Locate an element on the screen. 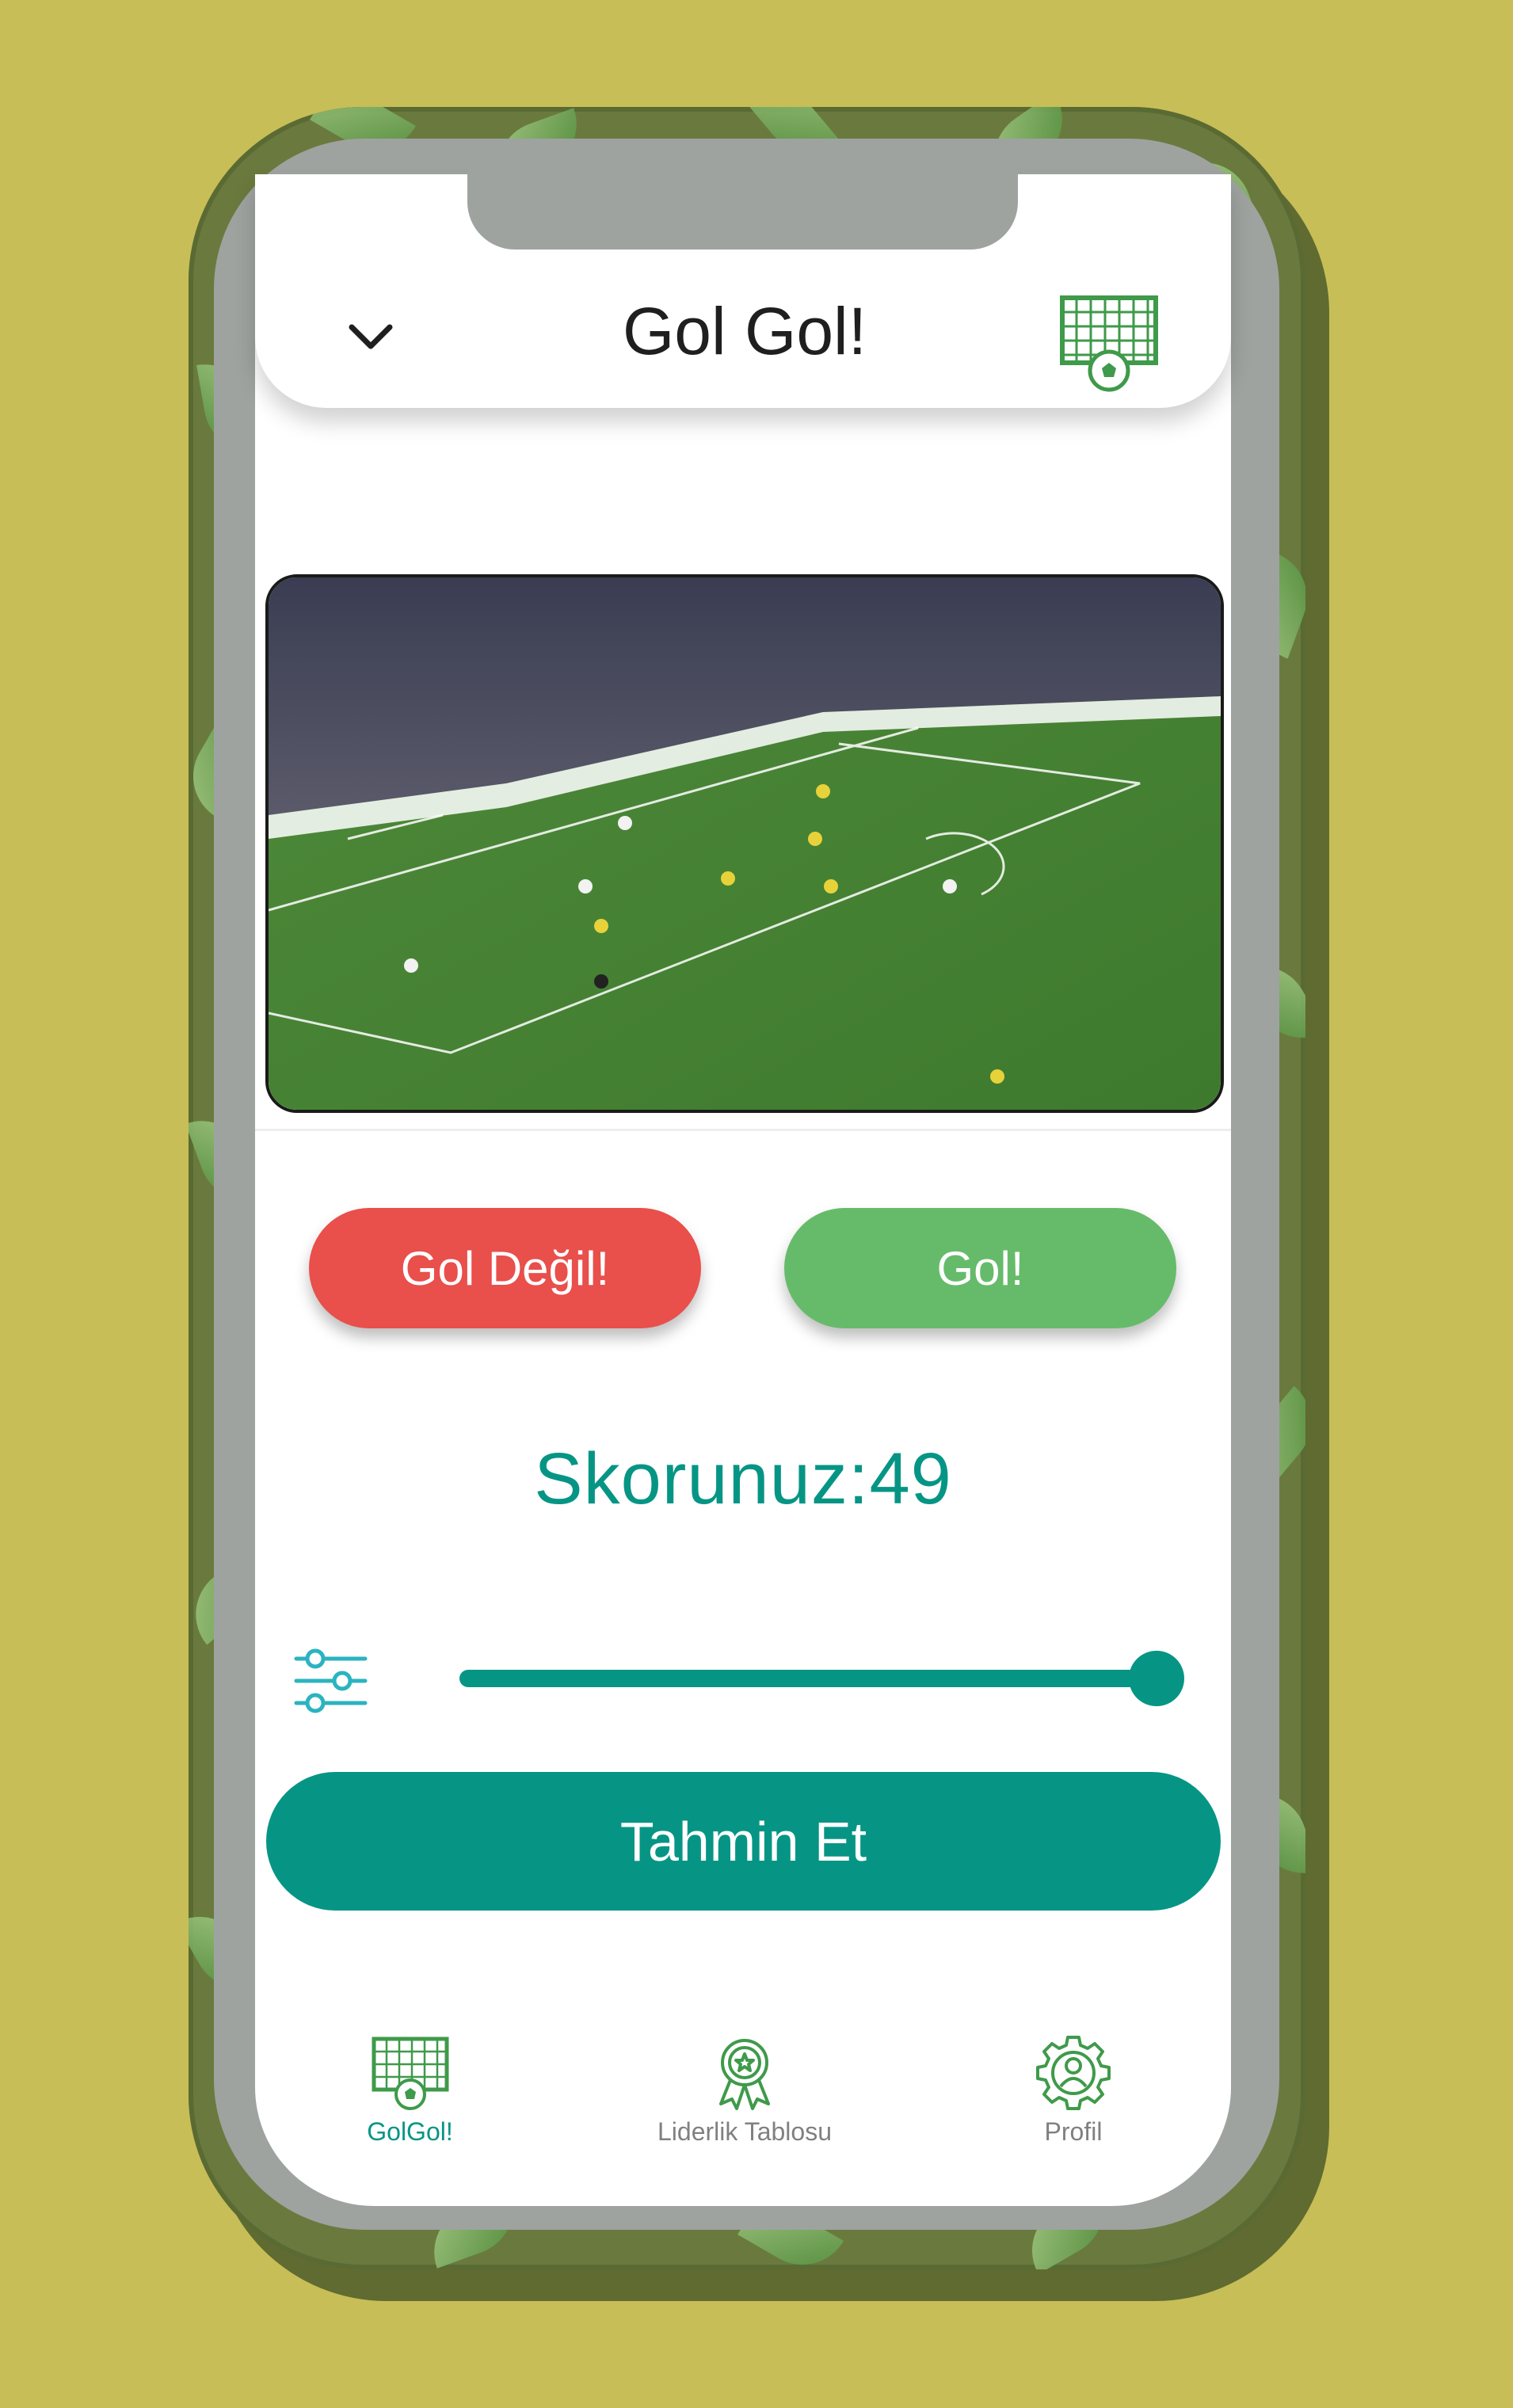  nav-item-profile: Profil is located at coordinates (1073, 2091).